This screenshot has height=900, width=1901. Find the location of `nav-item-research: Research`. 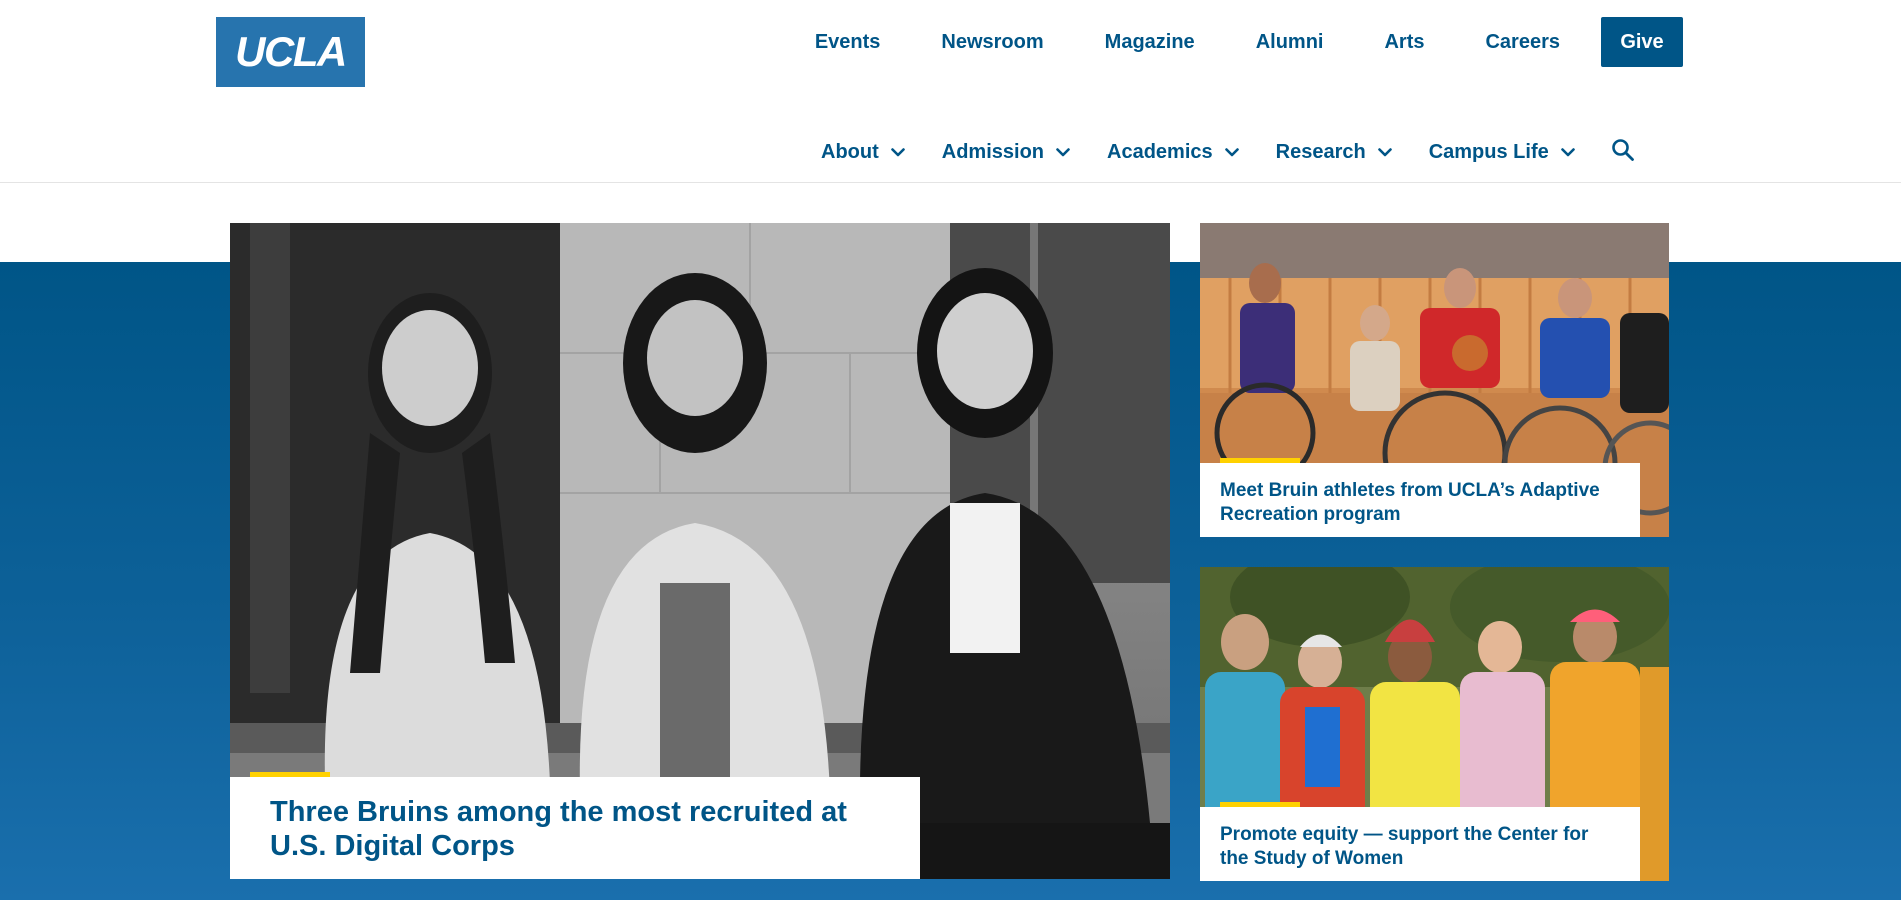

nav-item-research: Research is located at coordinates (1334, 152).